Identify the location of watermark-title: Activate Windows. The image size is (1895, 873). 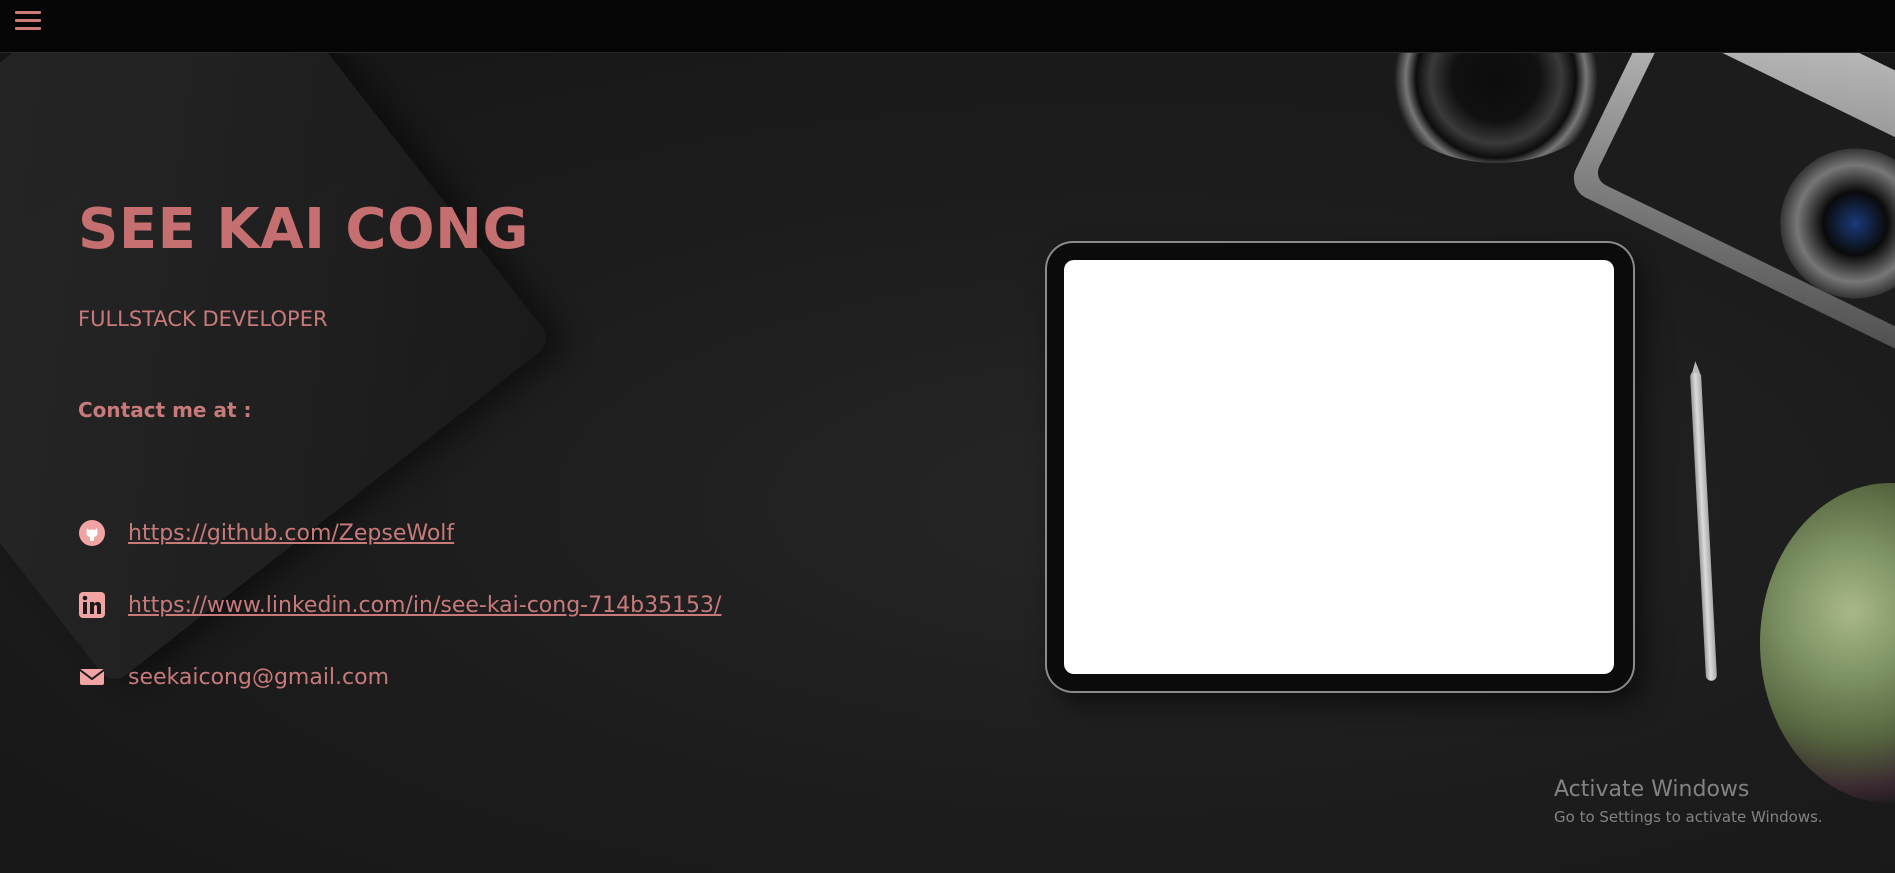
(1652, 789).